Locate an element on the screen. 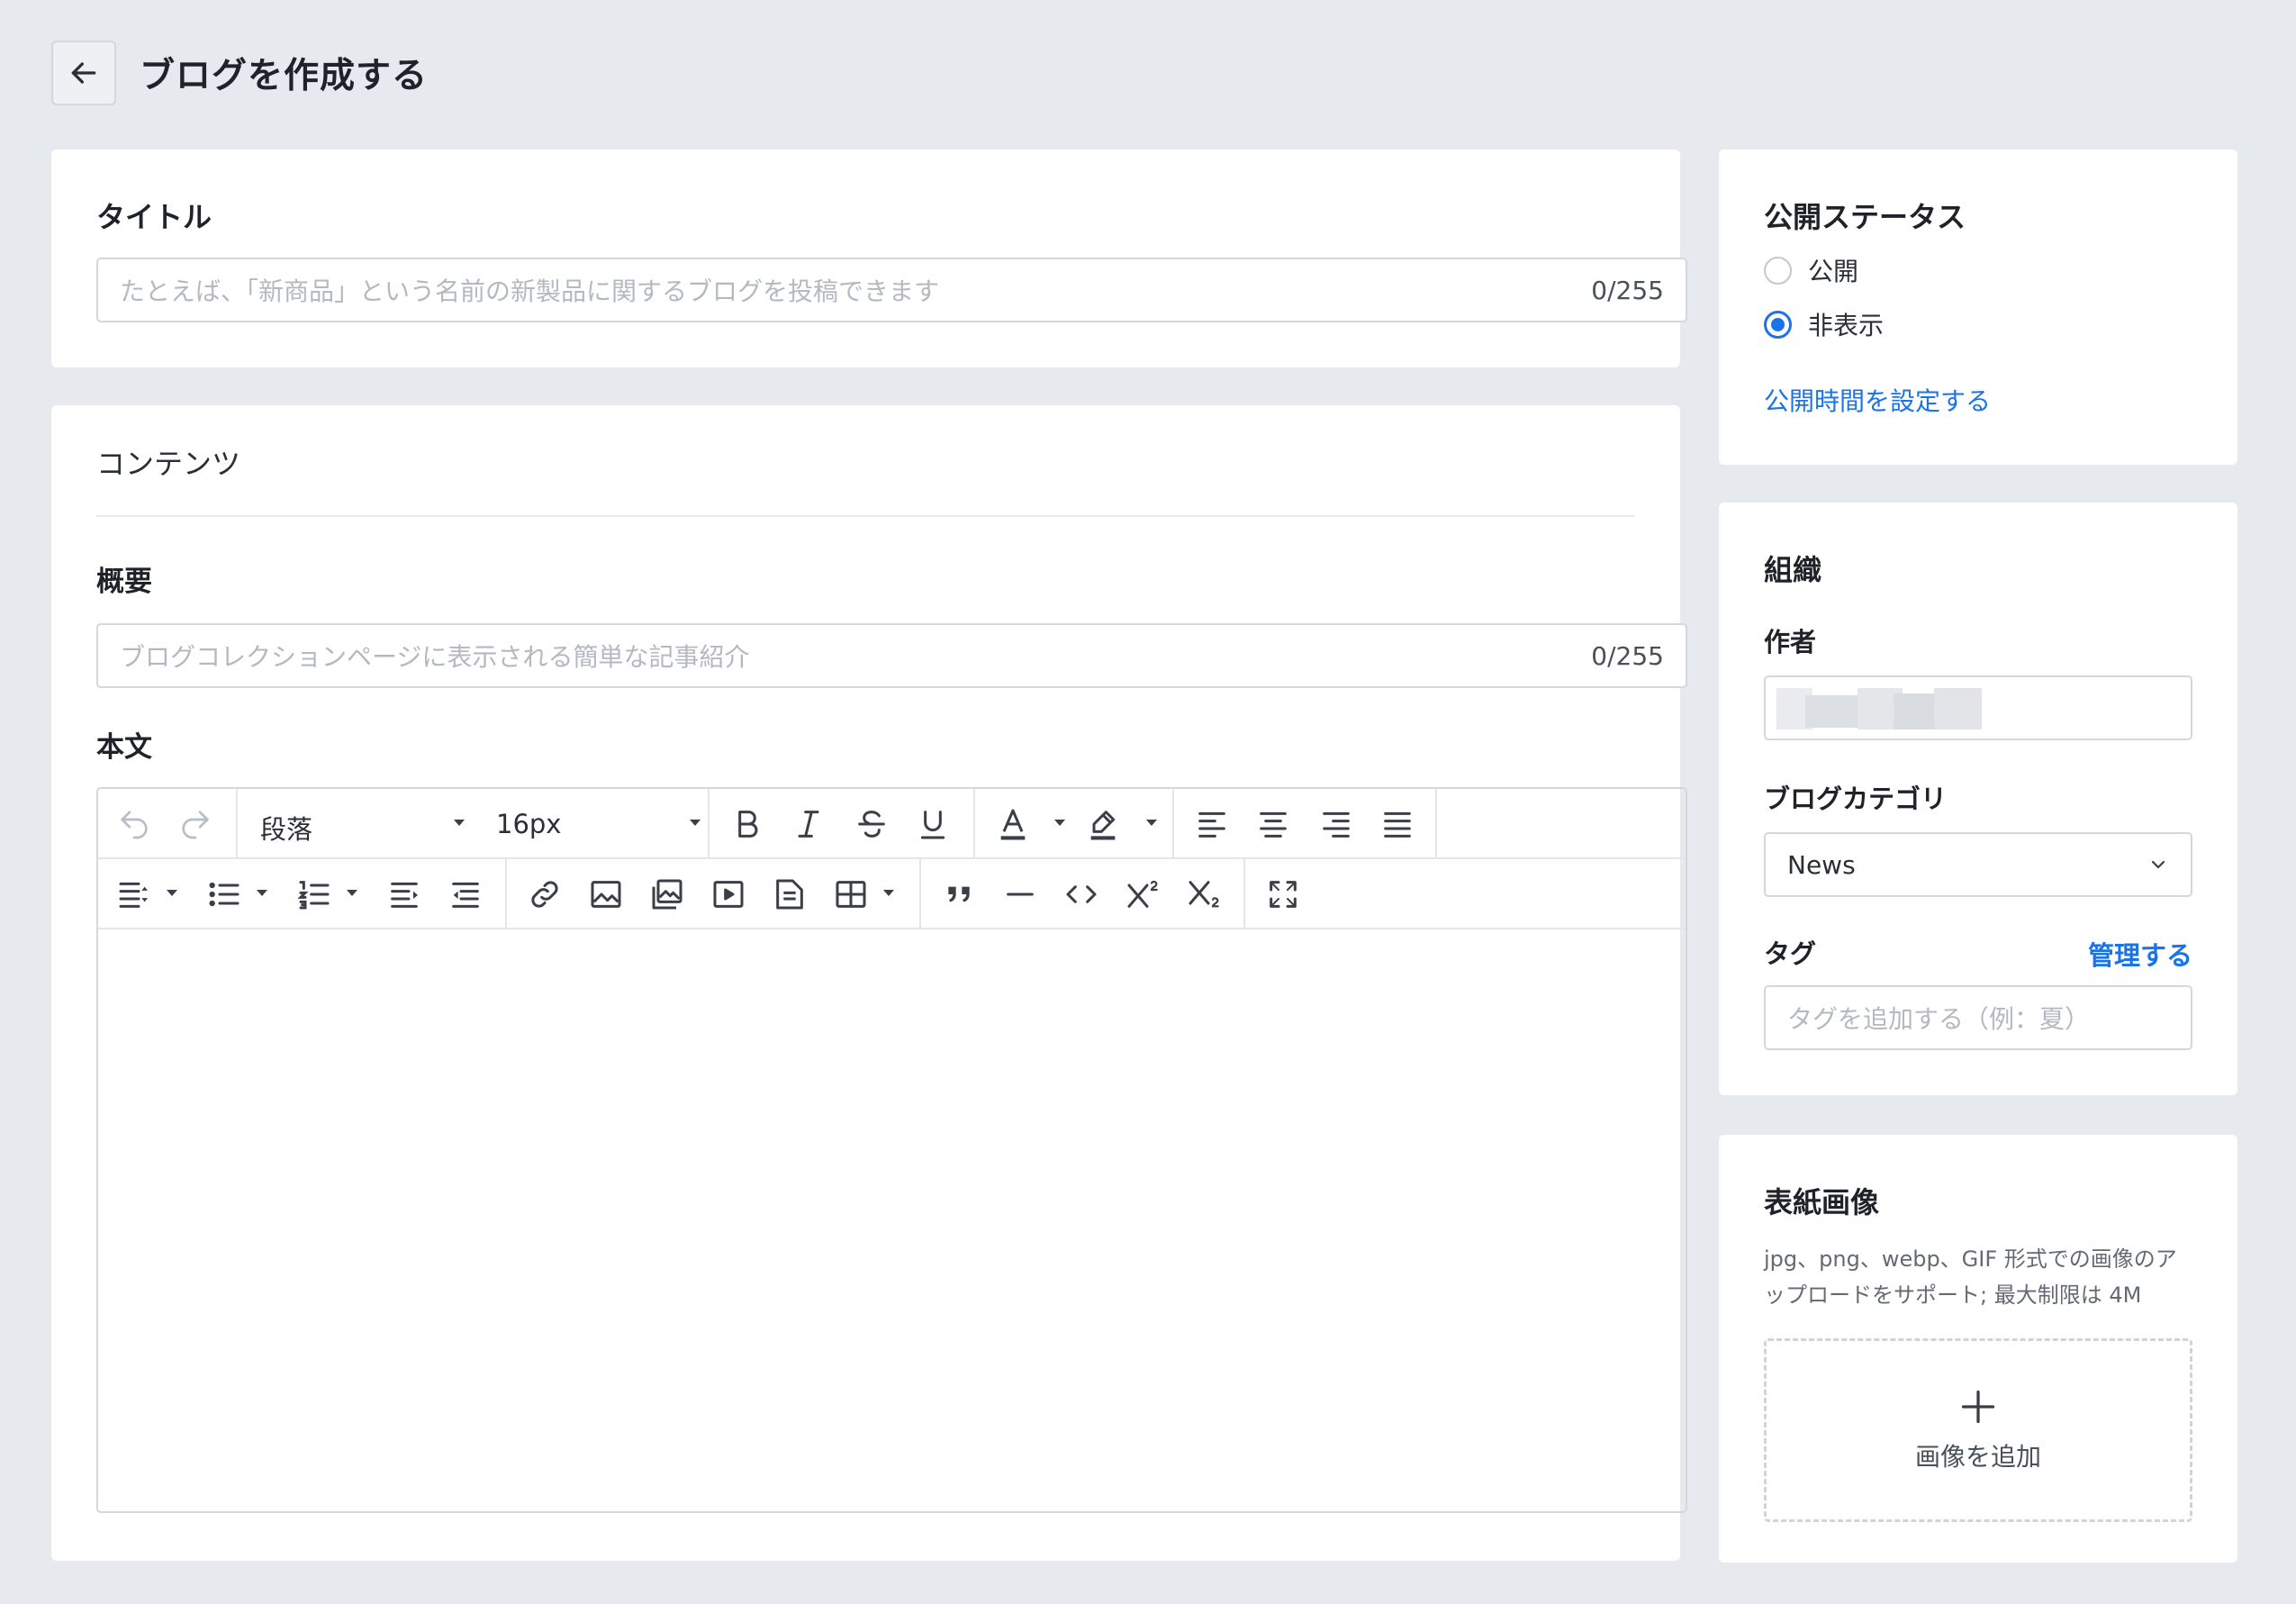 This screenshot has width=2296, height=1604. title-char-counter: 0/255 is located at coordinates (1627, 290).